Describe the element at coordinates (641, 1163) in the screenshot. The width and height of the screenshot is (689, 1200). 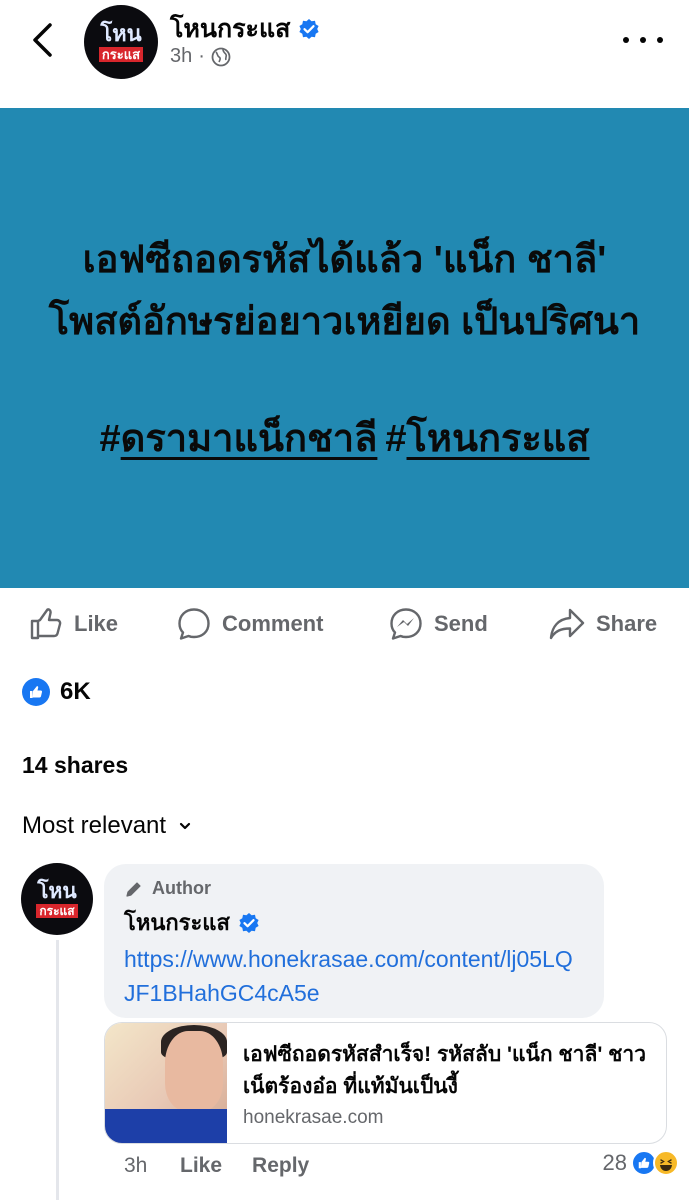
I see `comment-reactions: 28` at that location.